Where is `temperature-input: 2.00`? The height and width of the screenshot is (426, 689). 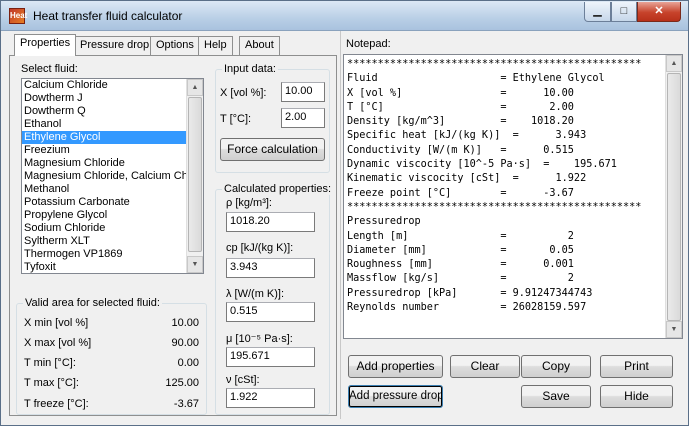
temperature-input: 2.00 is located at coordinates (303, 118).